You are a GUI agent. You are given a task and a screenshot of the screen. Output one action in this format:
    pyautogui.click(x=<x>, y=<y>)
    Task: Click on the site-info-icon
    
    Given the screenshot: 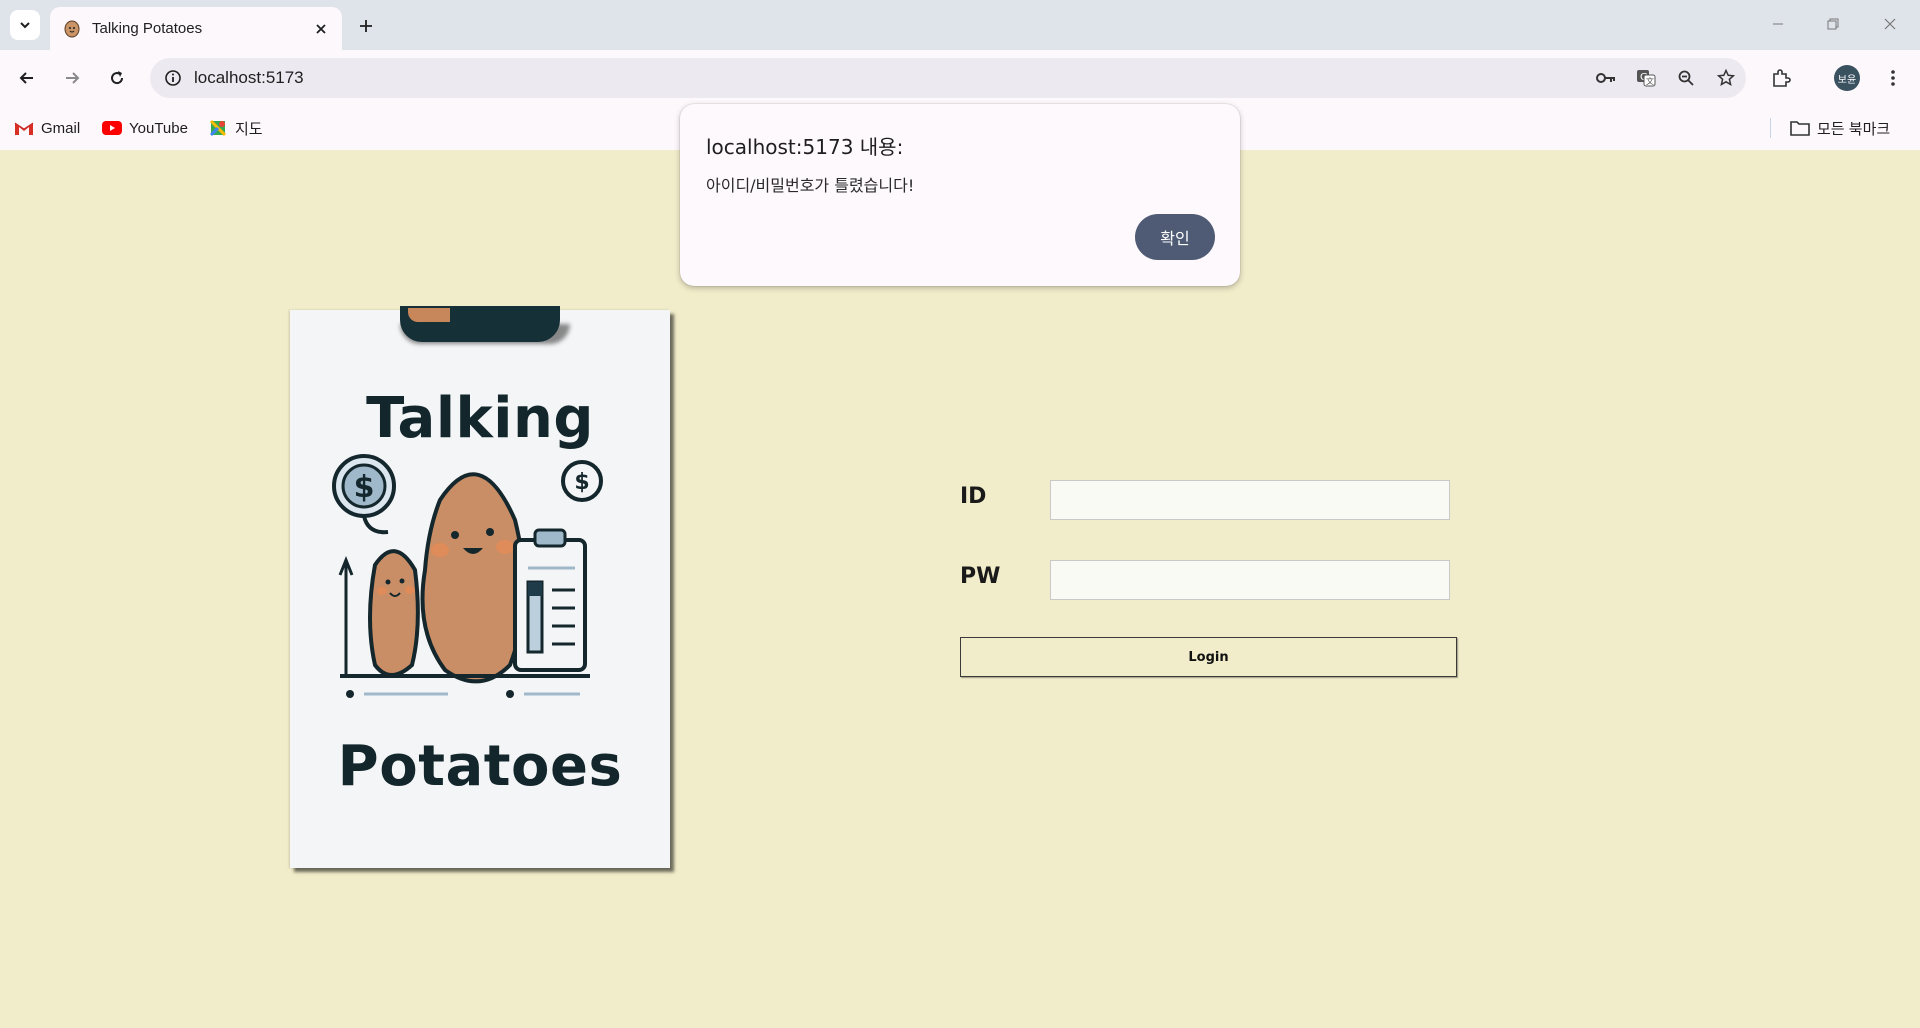 What is the action you would take?
    pyautogui.click(x=173, y=78)
    